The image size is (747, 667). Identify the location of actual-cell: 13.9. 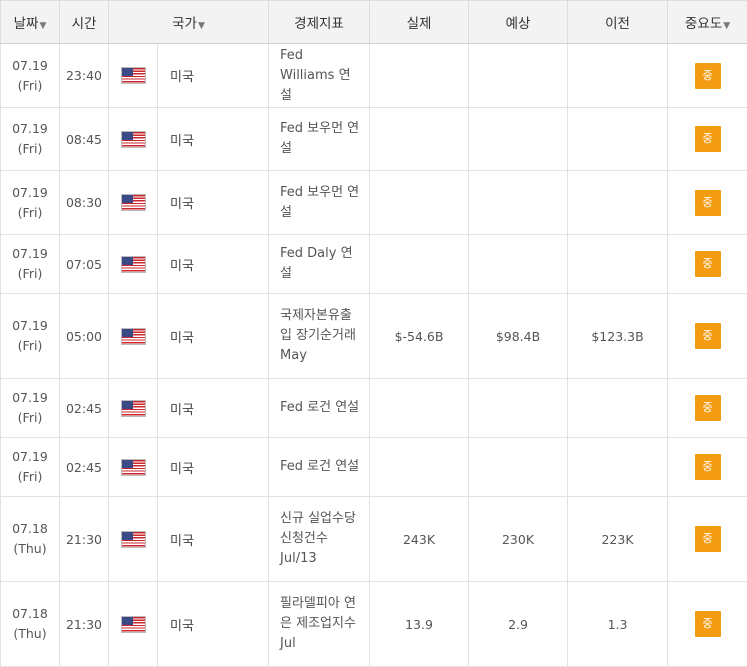
(419, 624).